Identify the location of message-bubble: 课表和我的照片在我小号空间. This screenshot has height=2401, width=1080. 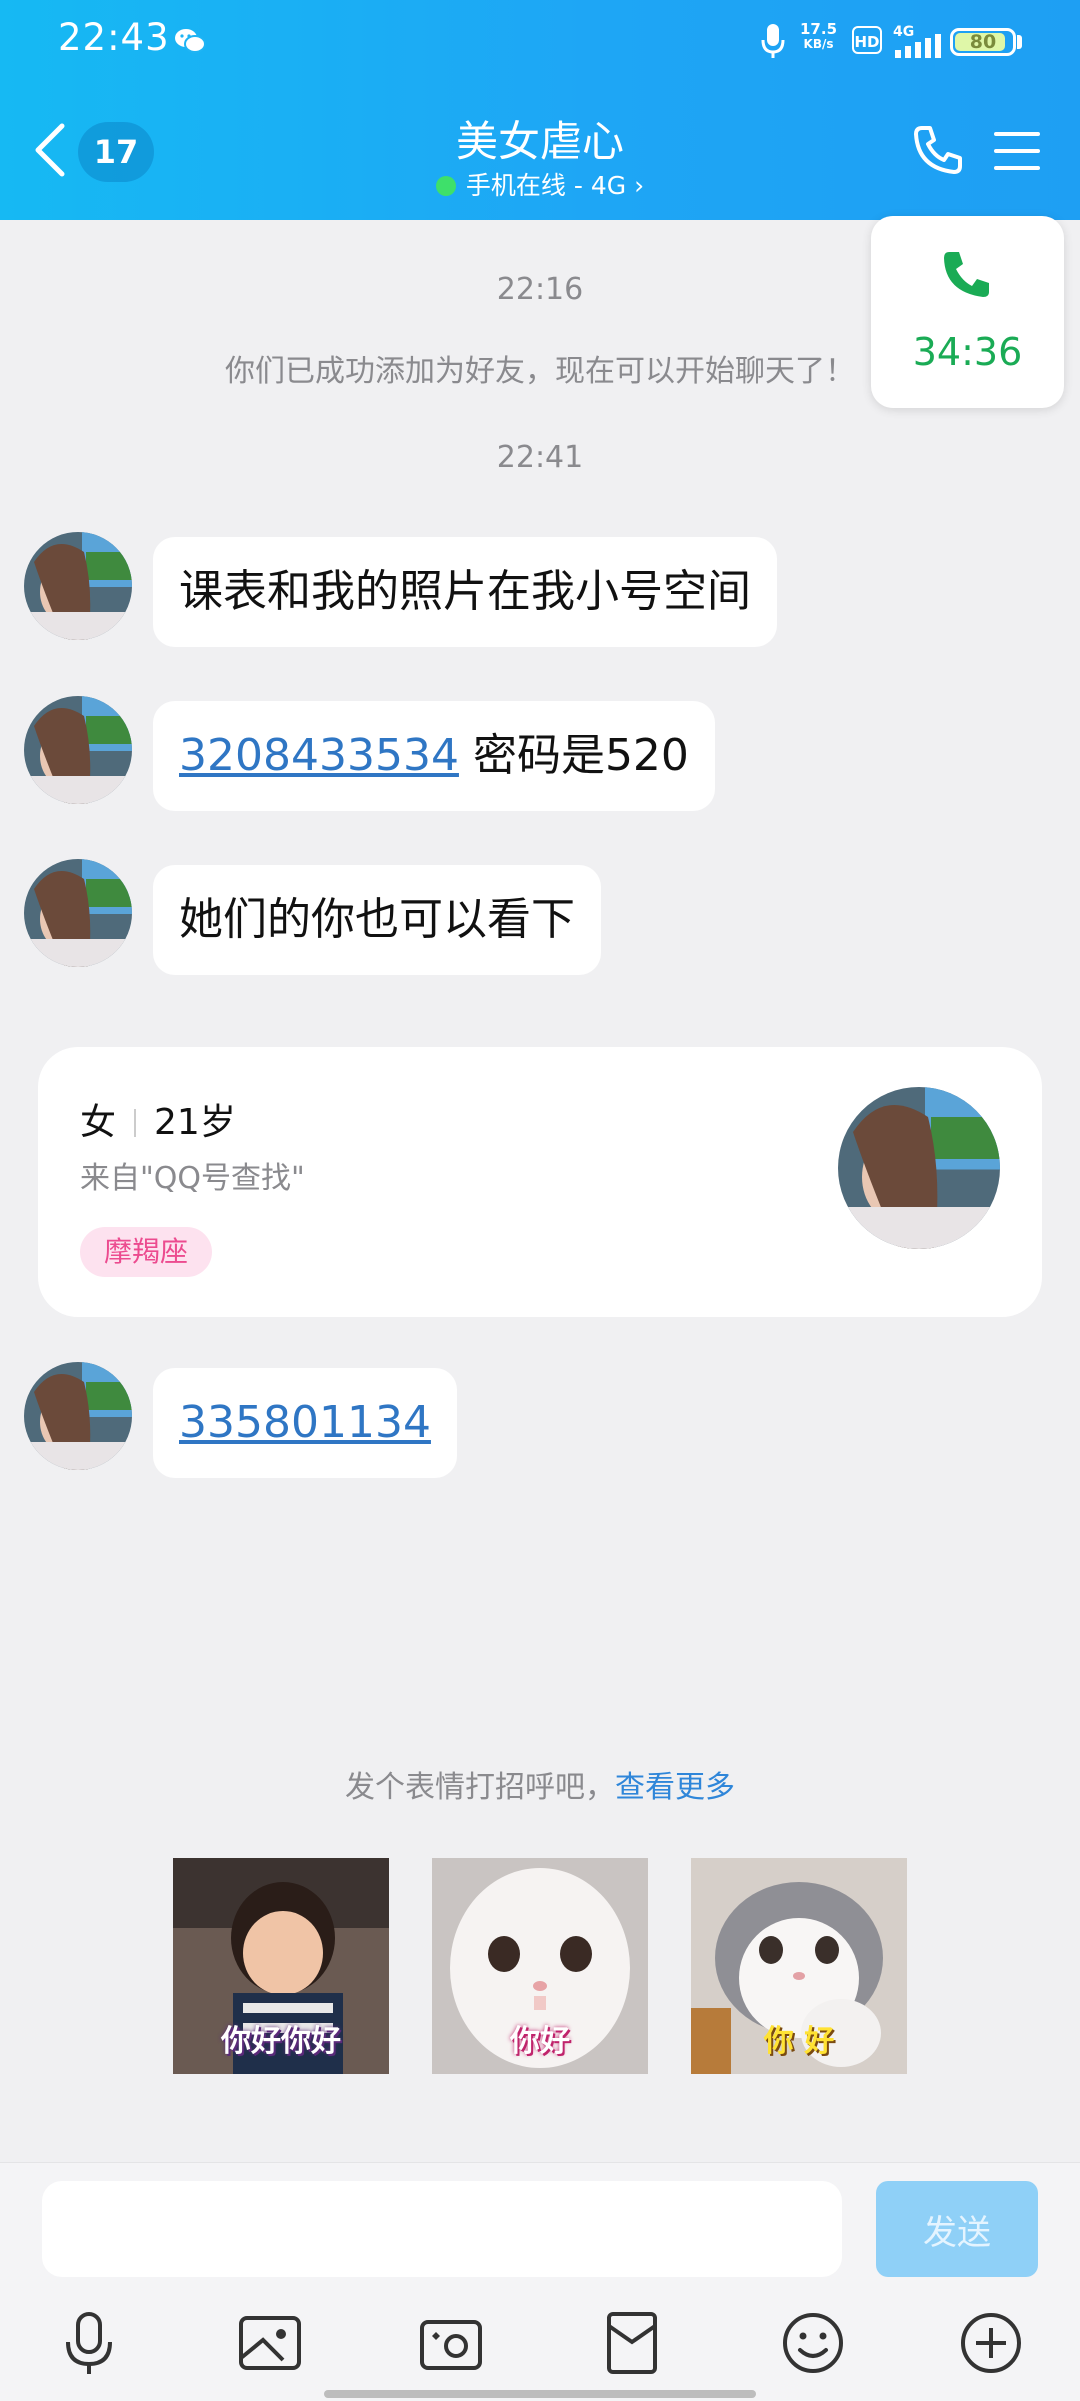
(465, 592).